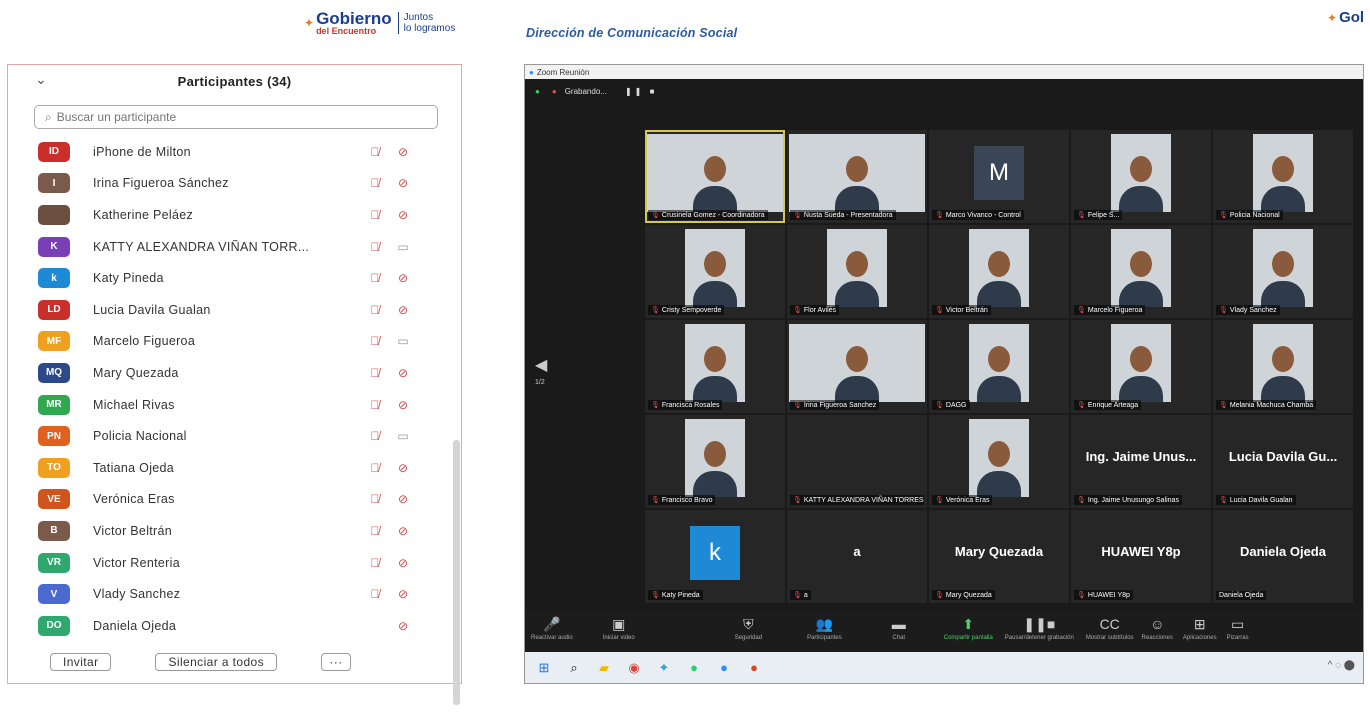  What do you see at coordinates (1141, 556) in the screenshot?
I see `video-tile: HUAWEI Y8p 🎙 HUAWEI Y8p` at bounding box center [1141, 556].